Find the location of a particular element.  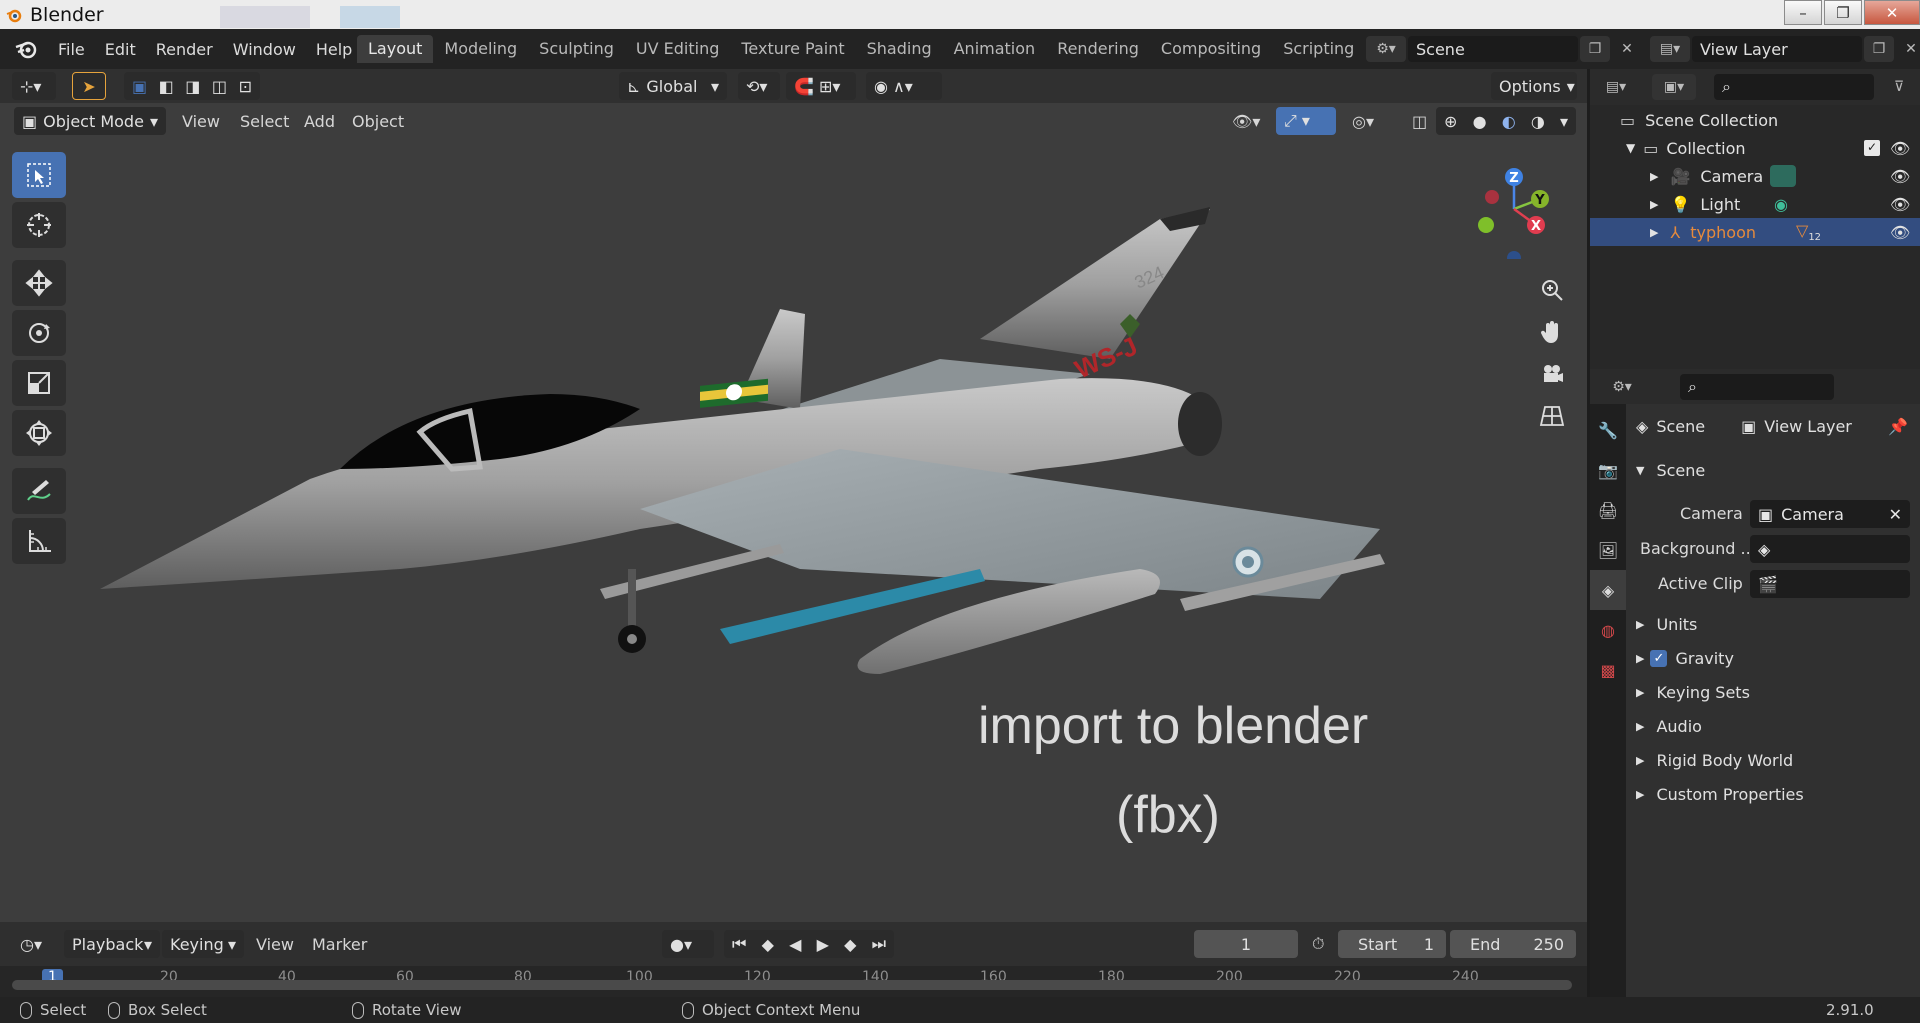

prev-keyframe-icon: ◆ is located at coordinates (768, 944).